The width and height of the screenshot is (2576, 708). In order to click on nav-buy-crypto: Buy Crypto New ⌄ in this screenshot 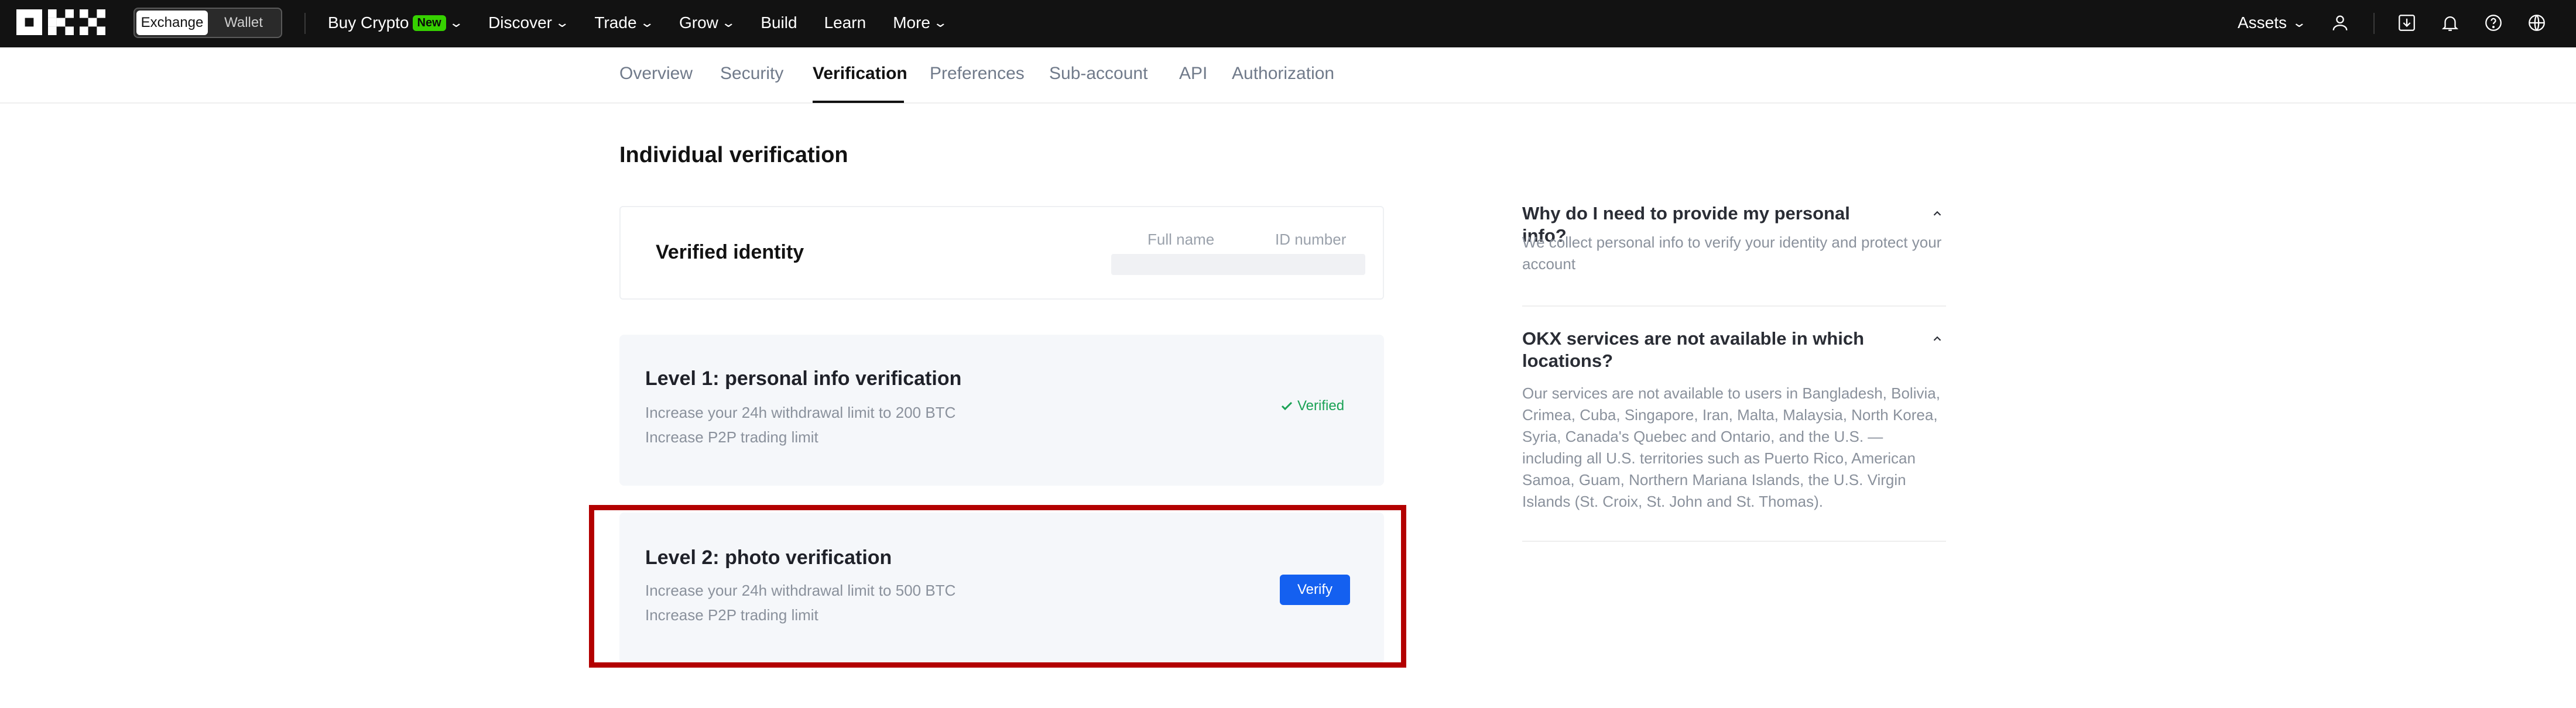, I will do `click(396, 22)`.